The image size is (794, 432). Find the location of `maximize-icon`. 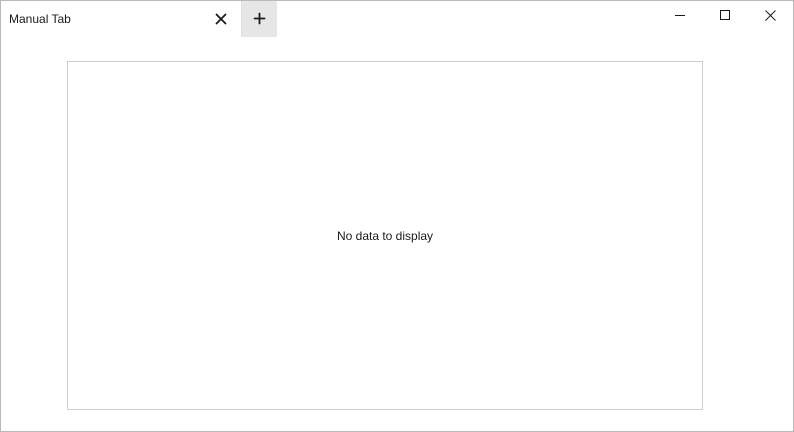

maximize-icon is located at coordinates (725, 15).